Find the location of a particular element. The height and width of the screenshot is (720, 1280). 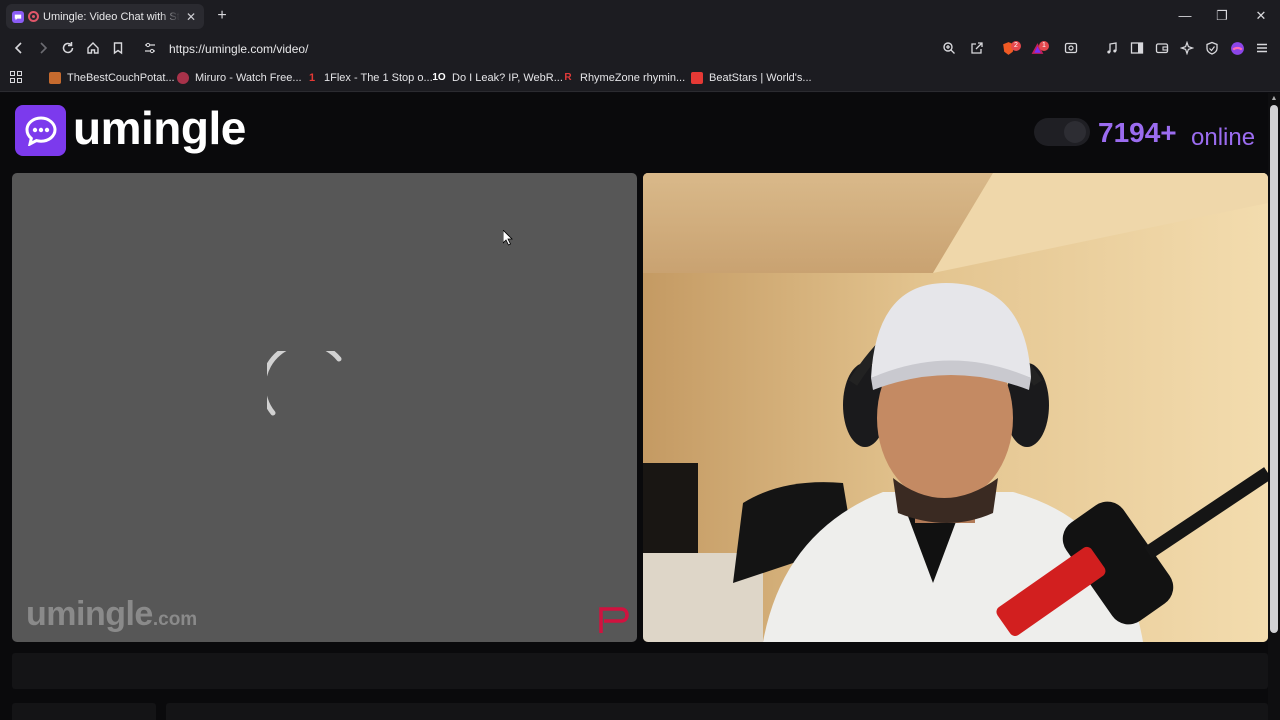

chat-input-bar is located at coordinates (640, 671).